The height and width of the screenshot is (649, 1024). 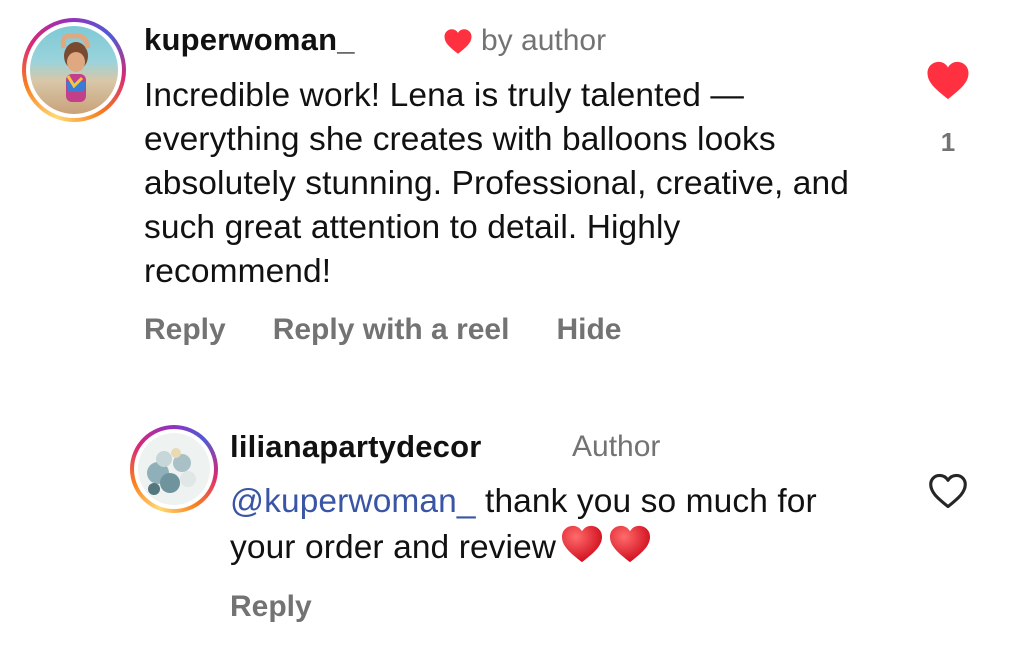 I want to click on liked-by-author-badge: by author, so click(x=524, y=41).